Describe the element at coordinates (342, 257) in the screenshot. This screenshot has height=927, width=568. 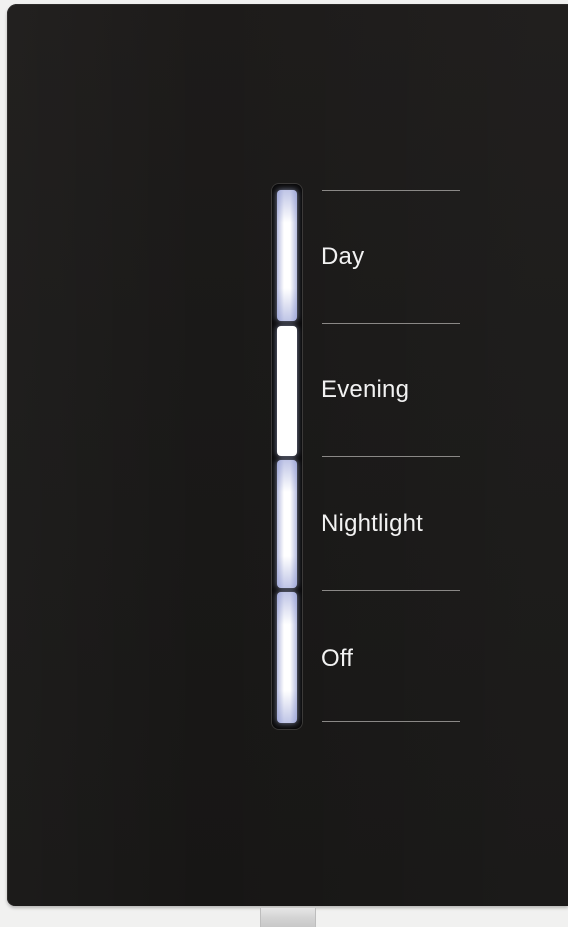
I see `level-label-day: Day` at that location.